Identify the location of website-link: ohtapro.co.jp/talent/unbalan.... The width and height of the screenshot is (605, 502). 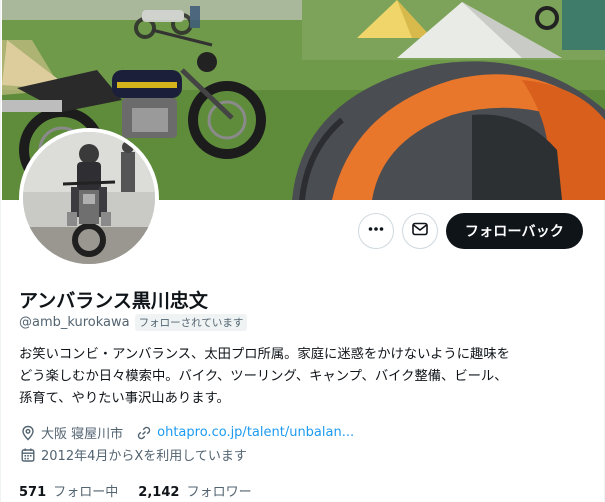
(255, 432).